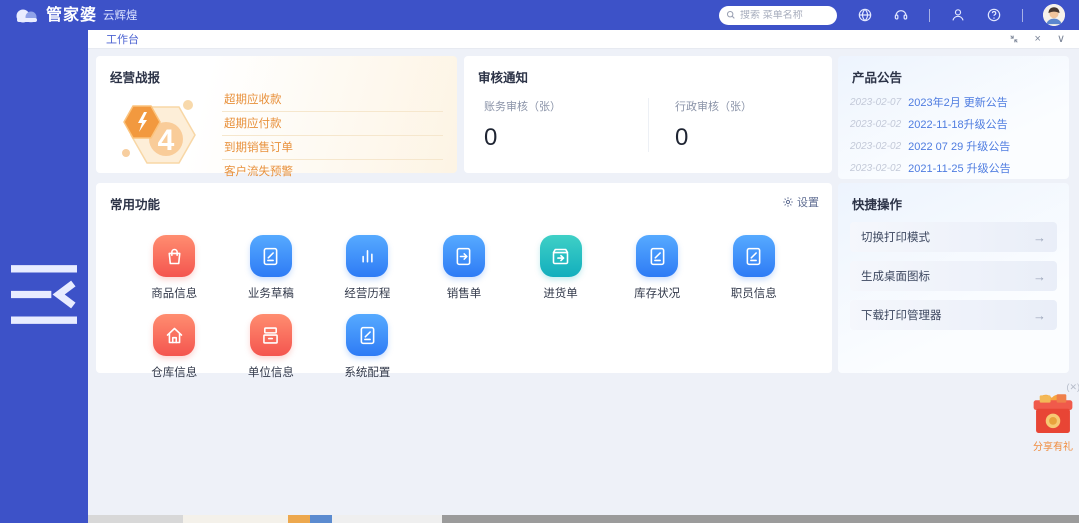 The height and width of the screenshot is (523, 1079). Describe the element at coordinates (1054, 387) in the screenshot. I see `floater-close-button: (✕)` at that location.